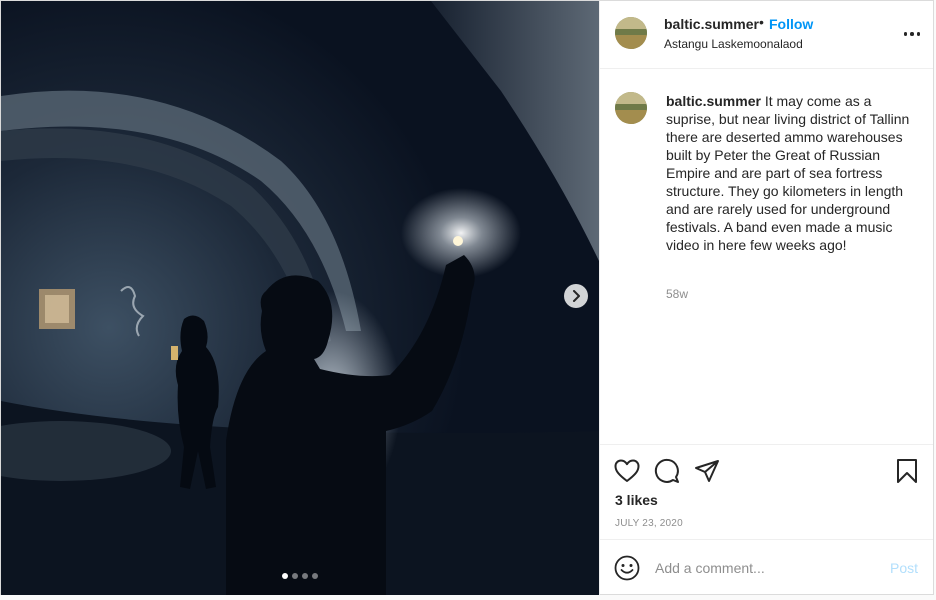 The width and height of the screenshot is (936, 600). I want to click on location-link: Astangu Laskemoonalaod, so click(733, 44).